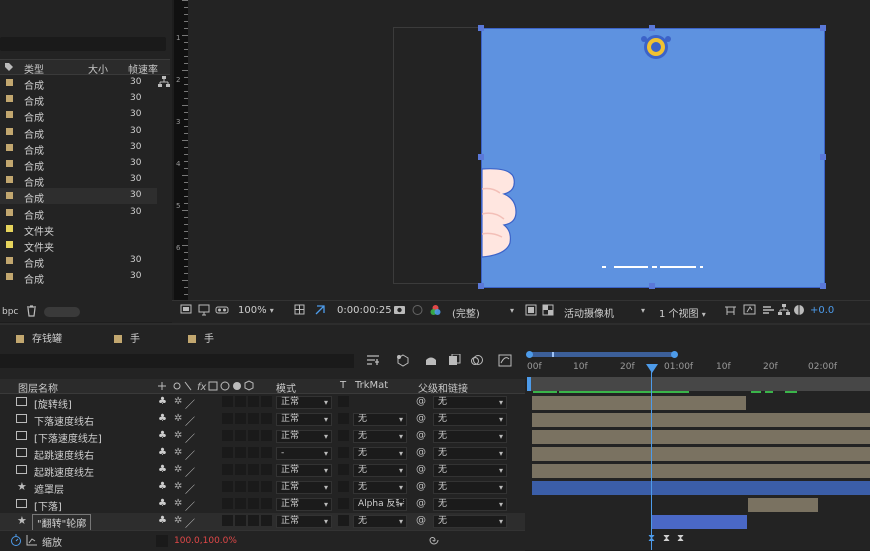 This screenshot has width=870, height=551. I want to click on grid-icon, so click(301, 311).